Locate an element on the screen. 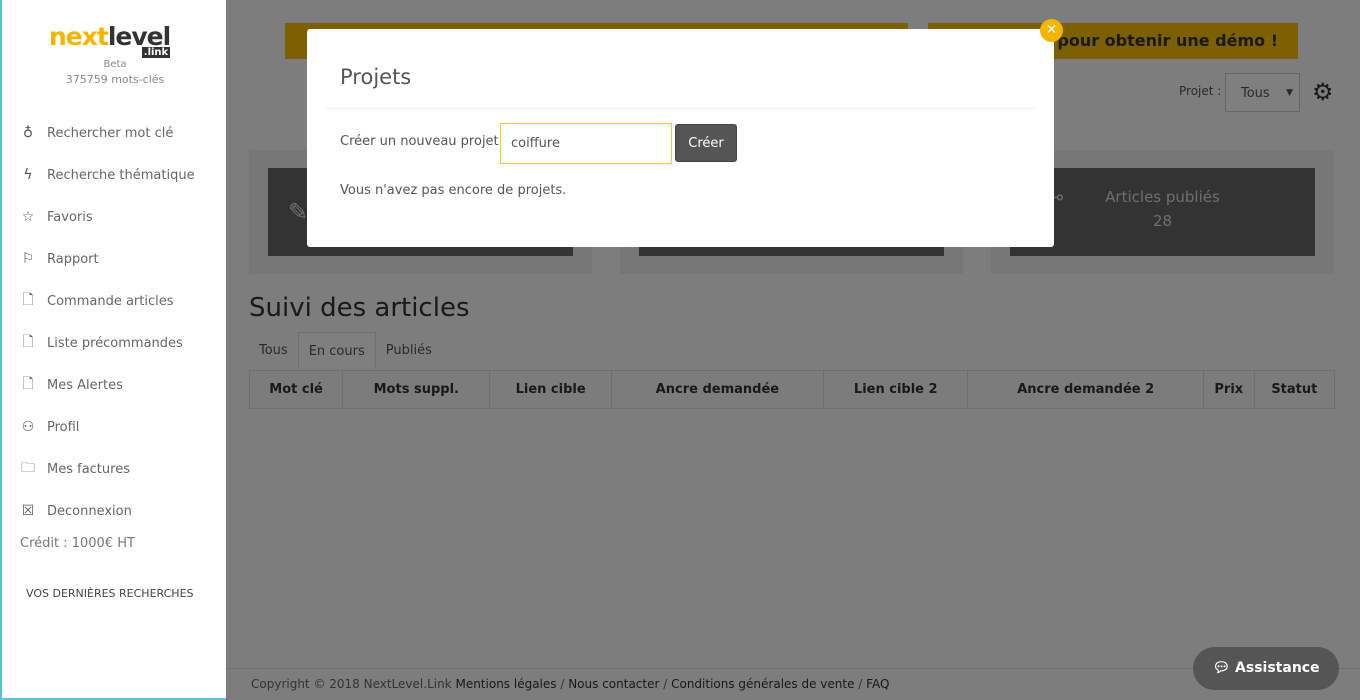  sidebar-item-label: Recherche thématique is located at coordinates (121, 175).